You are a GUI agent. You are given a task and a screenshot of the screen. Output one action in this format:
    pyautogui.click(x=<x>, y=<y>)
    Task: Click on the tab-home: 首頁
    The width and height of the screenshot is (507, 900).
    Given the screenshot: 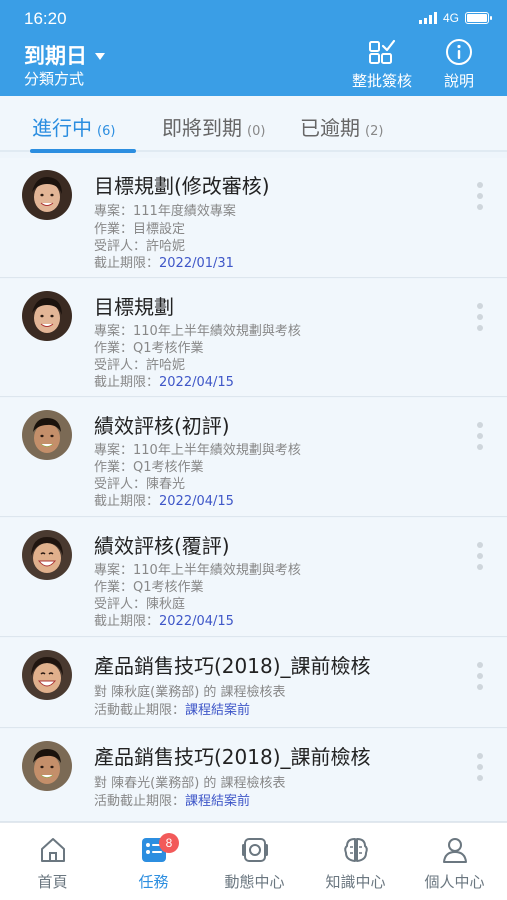 What is the action you would take?
    pyautogui.click(x=52, y=863)
    